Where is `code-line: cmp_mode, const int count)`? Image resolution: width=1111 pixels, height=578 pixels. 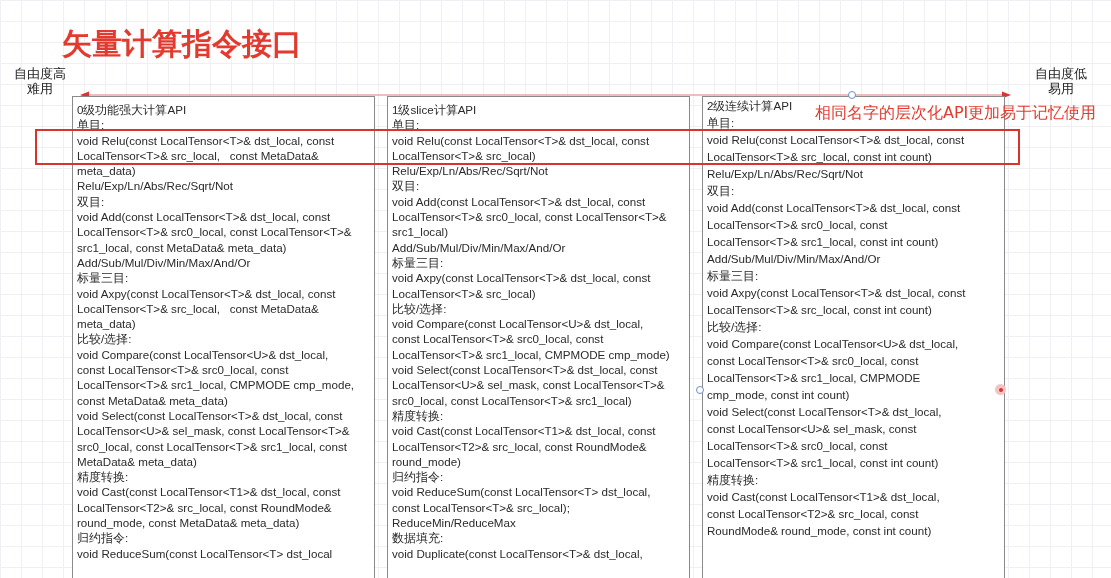
code-line: cmp_mode, const int count) is located at coordinates (778, 395).